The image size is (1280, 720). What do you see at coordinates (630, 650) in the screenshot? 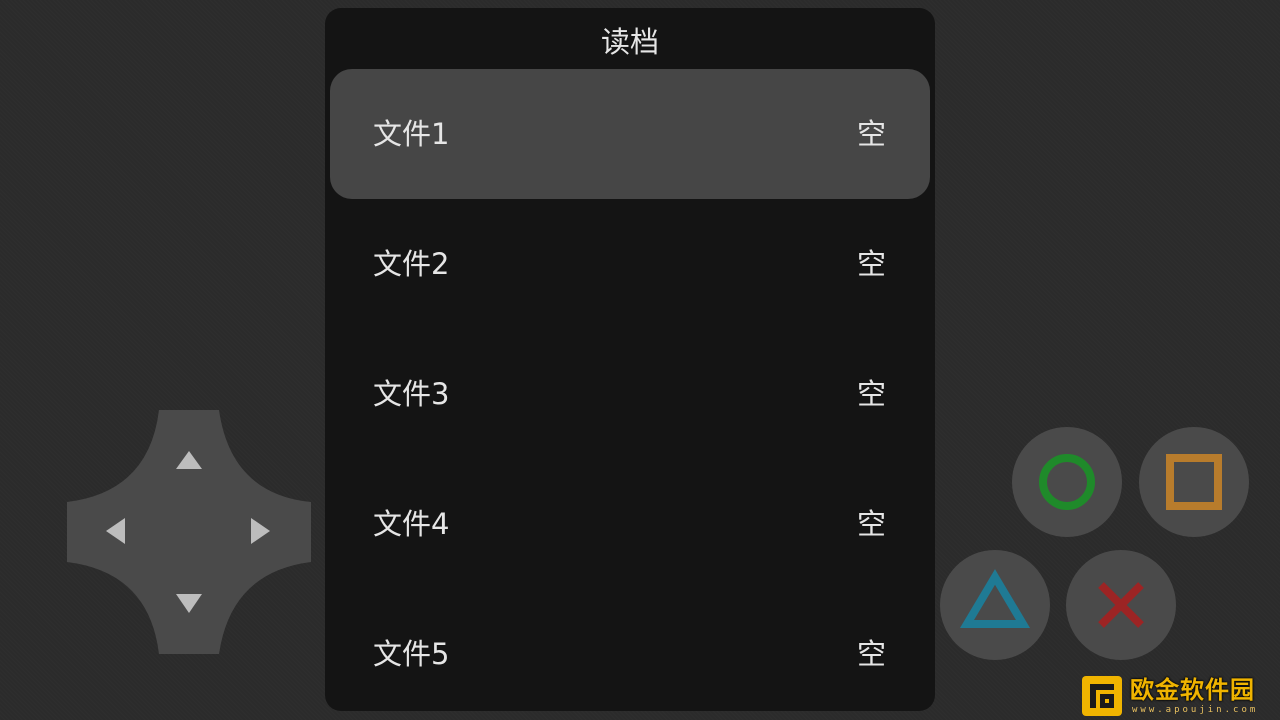
I see `save-slot-5: 文件5 空` at bounding box center [630, 650].